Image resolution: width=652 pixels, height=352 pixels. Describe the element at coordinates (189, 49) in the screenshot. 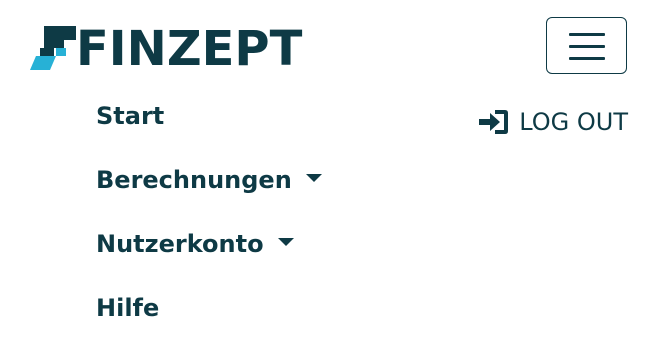

I see `logo-text: FINZEPT` at that location.